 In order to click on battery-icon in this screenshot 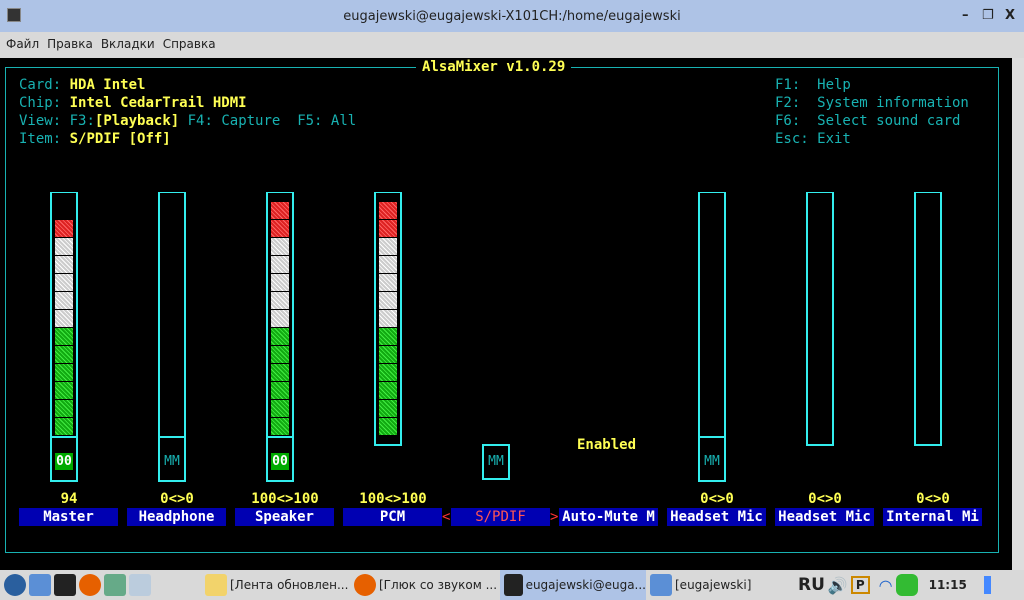, I will do `click(987, 585)`.